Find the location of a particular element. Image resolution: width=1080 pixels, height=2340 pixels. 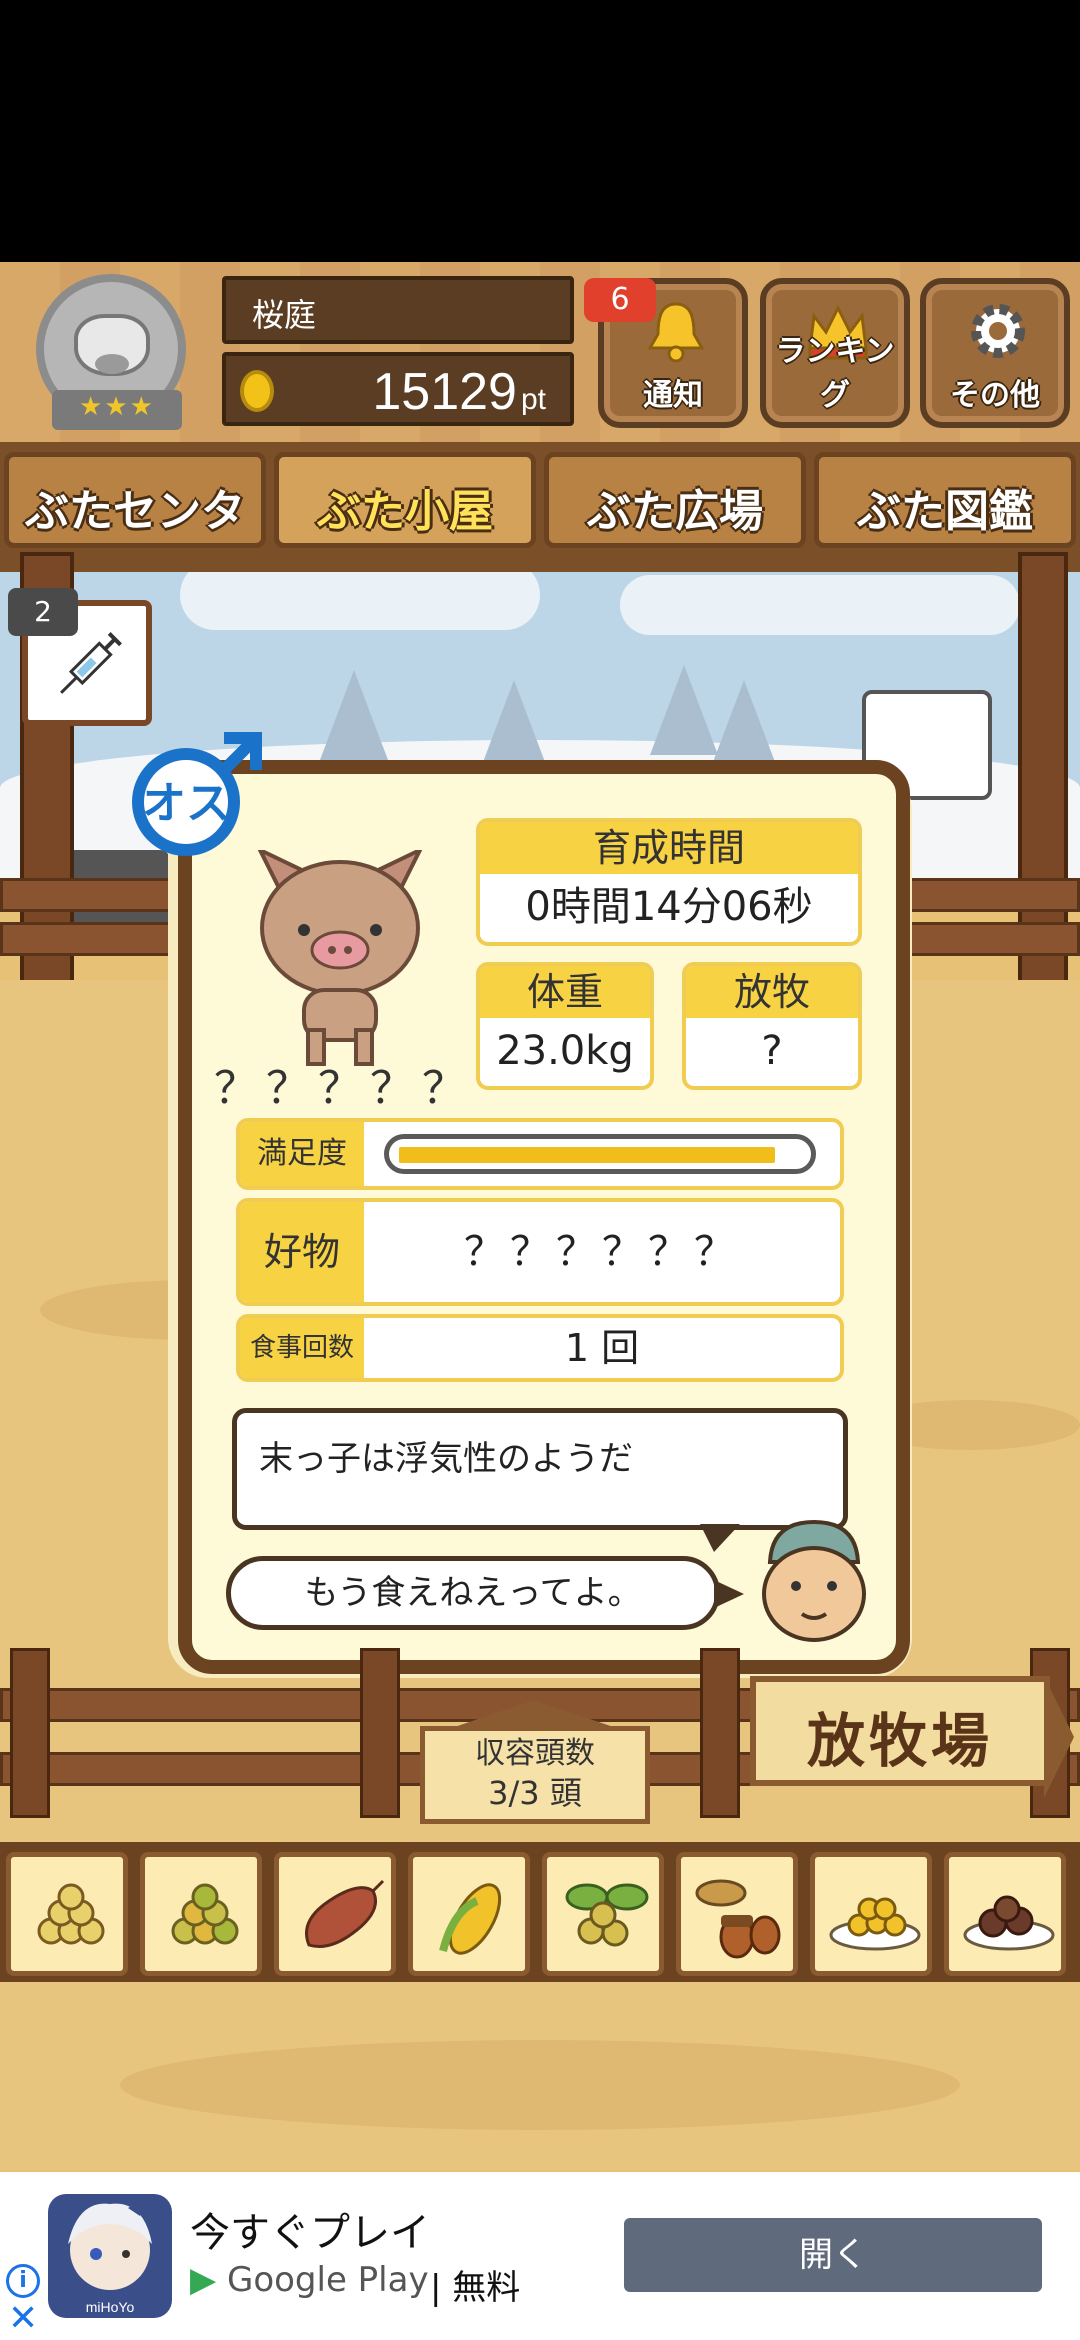

notification-badge: 6 is located at coordinates (620, 300).